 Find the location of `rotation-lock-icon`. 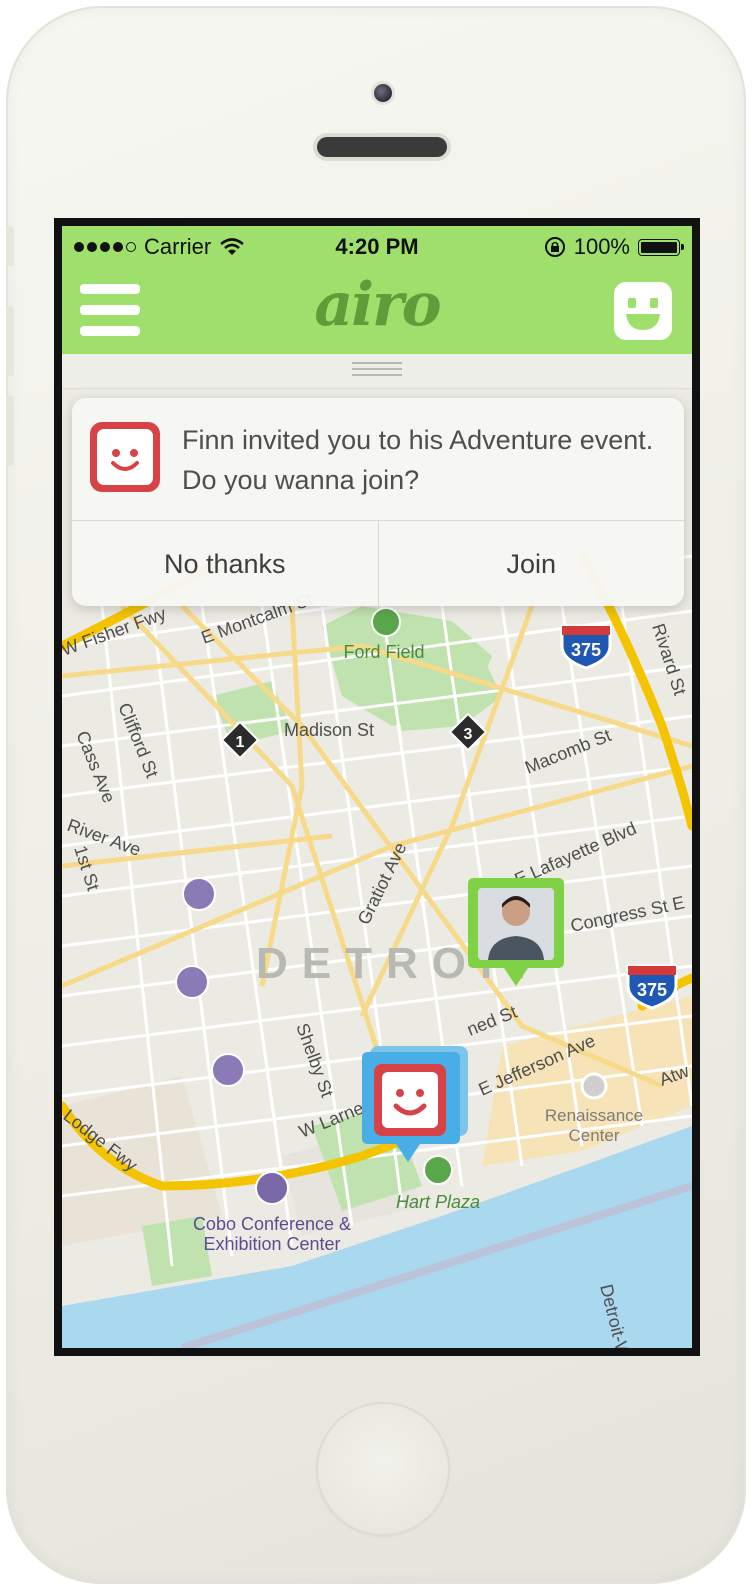

rotation-lock-icon is located at coordinates (554, 247).